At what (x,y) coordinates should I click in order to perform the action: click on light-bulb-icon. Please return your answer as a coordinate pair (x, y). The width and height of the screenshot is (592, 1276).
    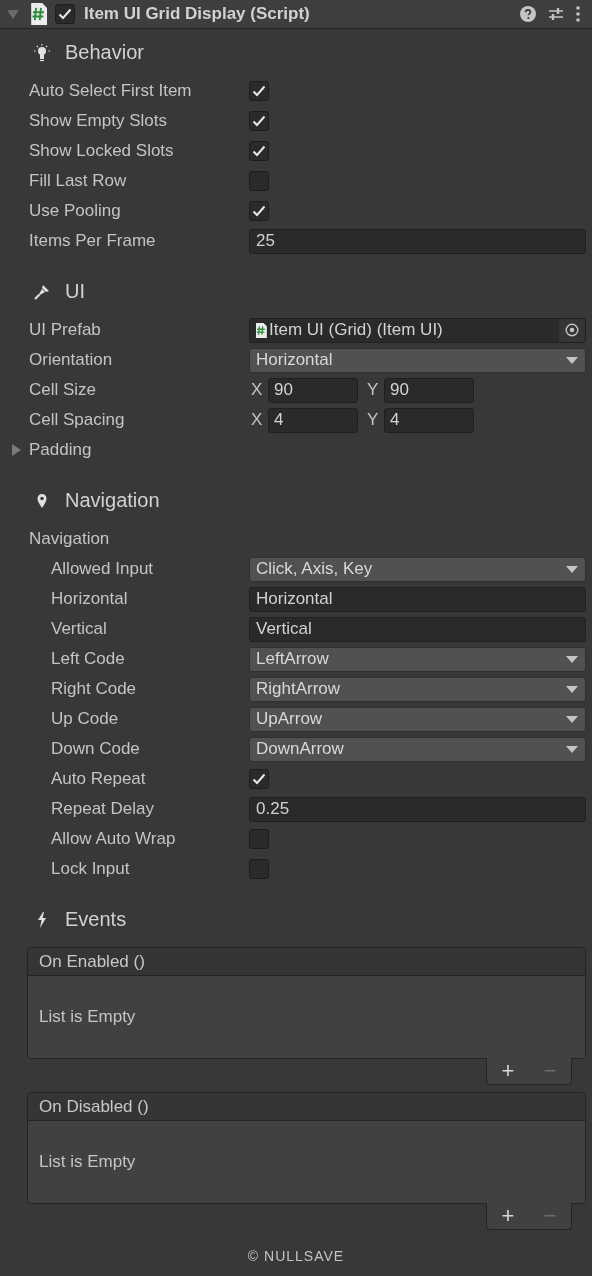
    Looking at the image, I should click on (42, 52).